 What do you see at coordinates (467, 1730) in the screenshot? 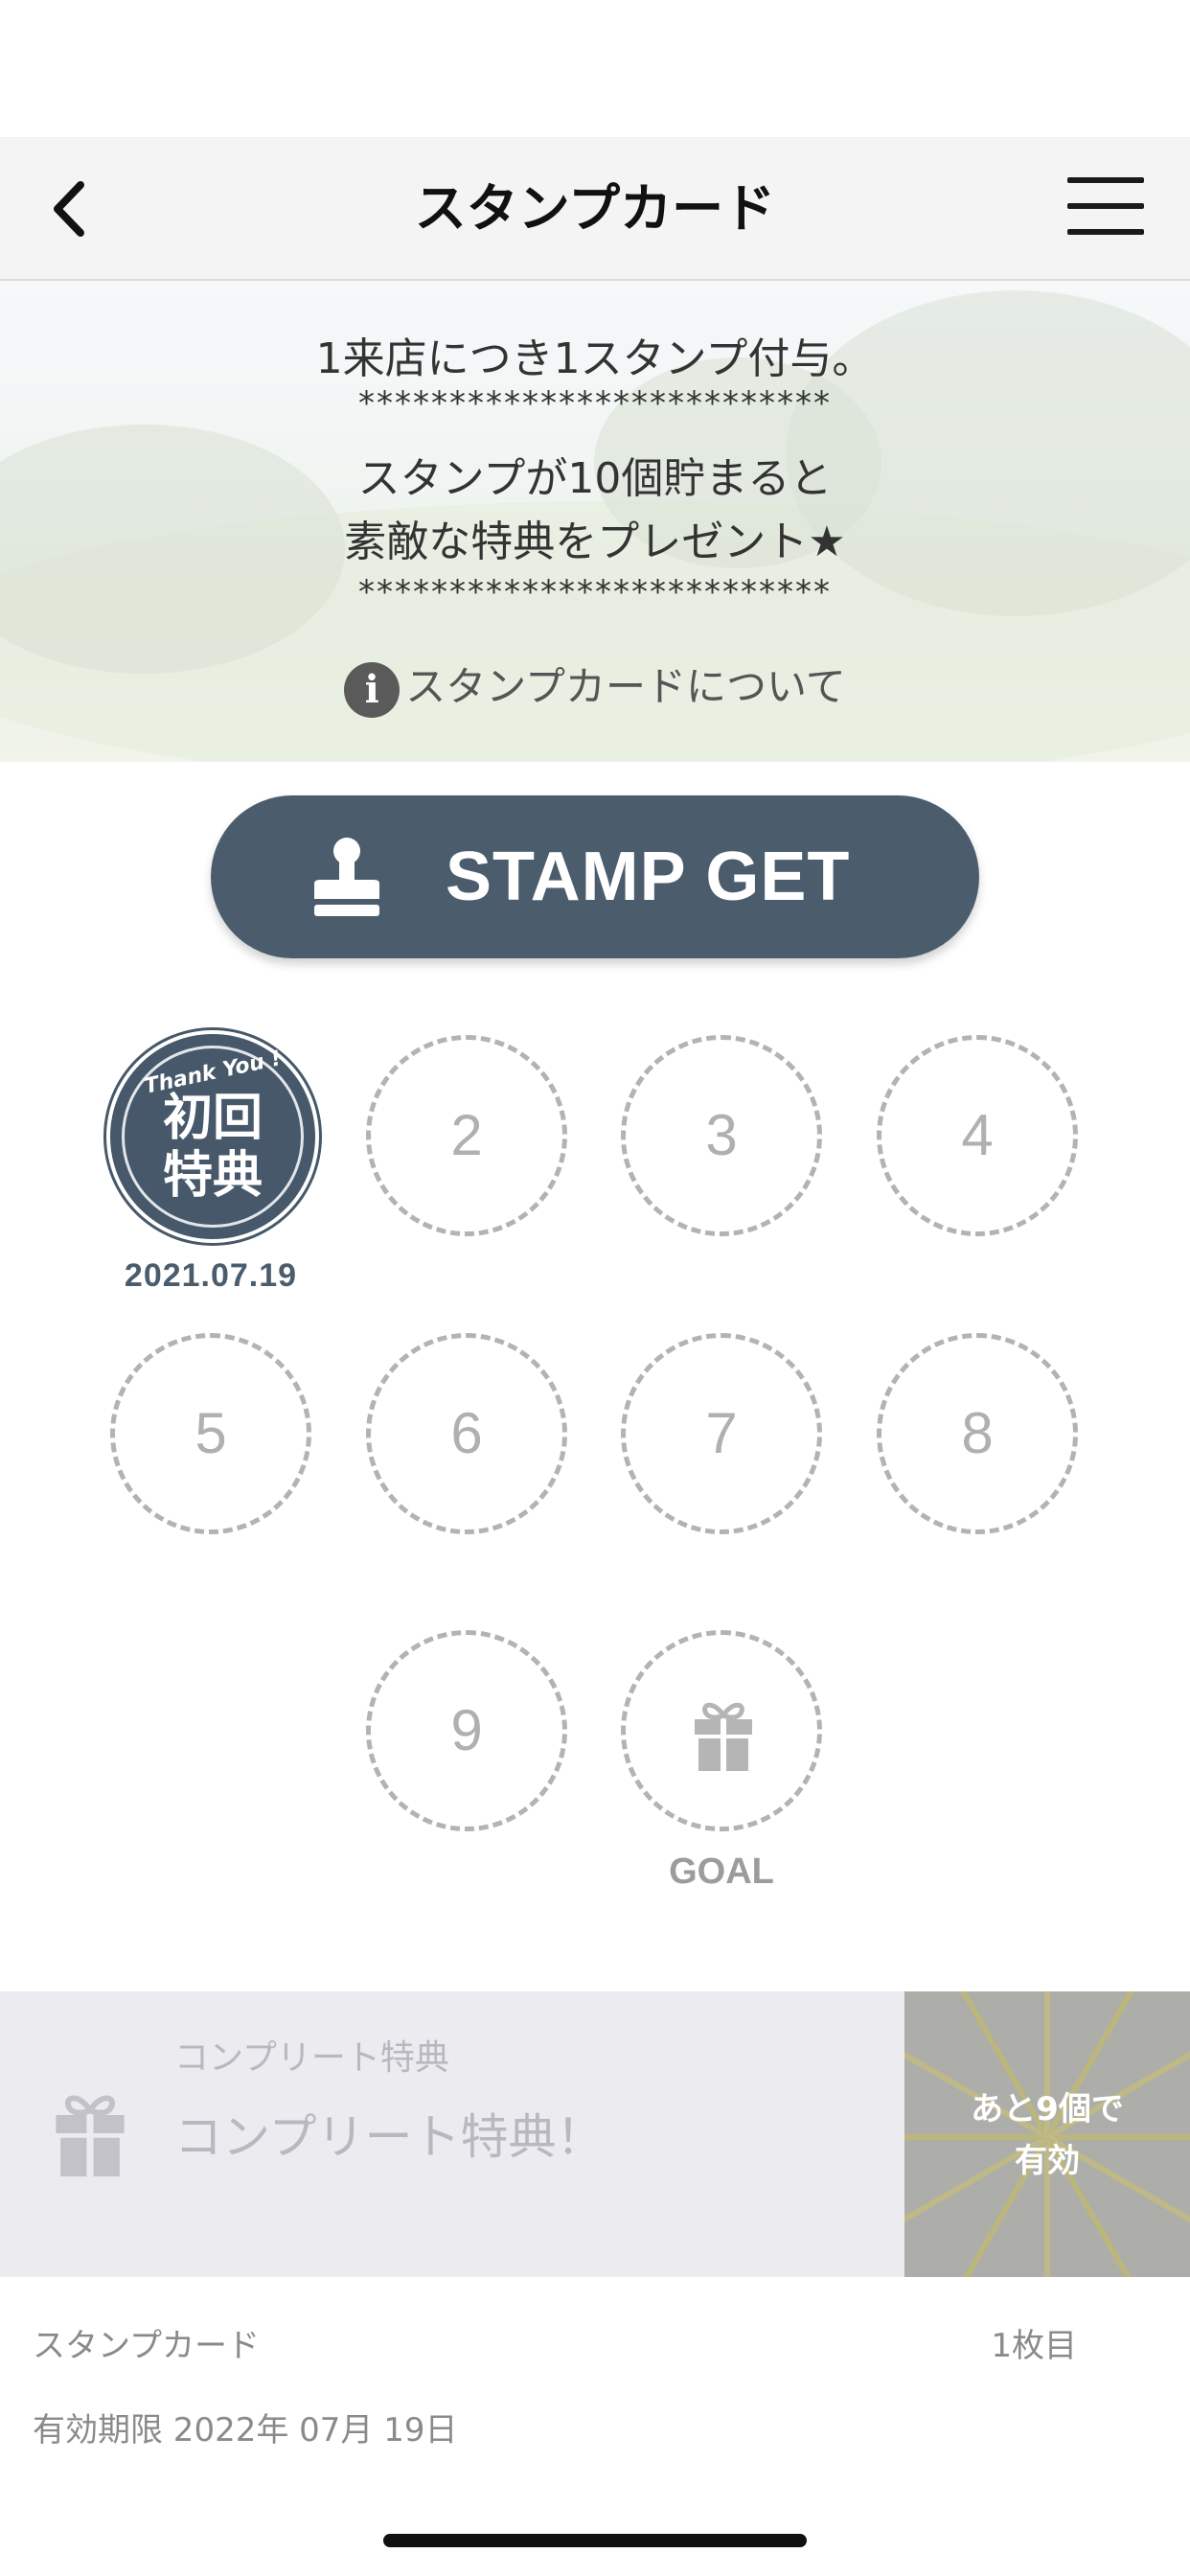
I see `stamp-slot-9: 9` at bounding box center [467, 1730].